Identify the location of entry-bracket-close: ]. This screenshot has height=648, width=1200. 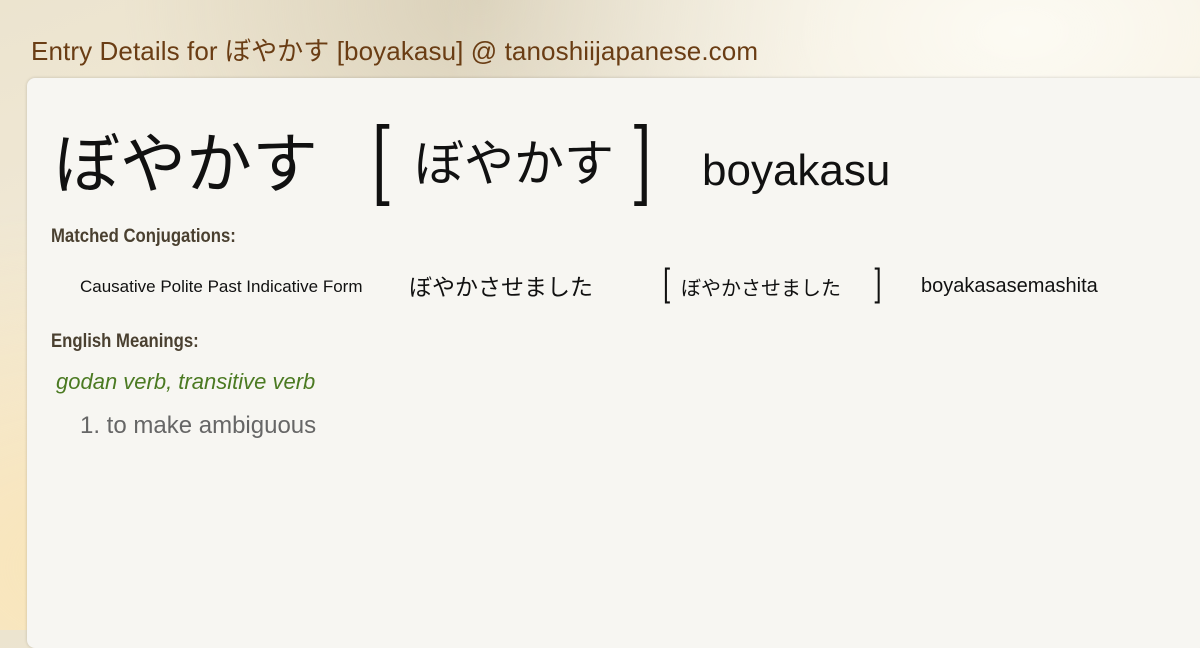
(641, 162).